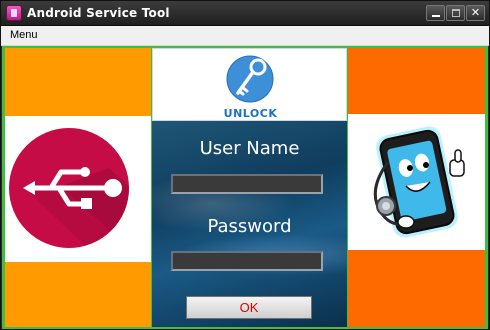 The image size is (490, 330). I want to click on ok-button: OK, so click(249, 307).